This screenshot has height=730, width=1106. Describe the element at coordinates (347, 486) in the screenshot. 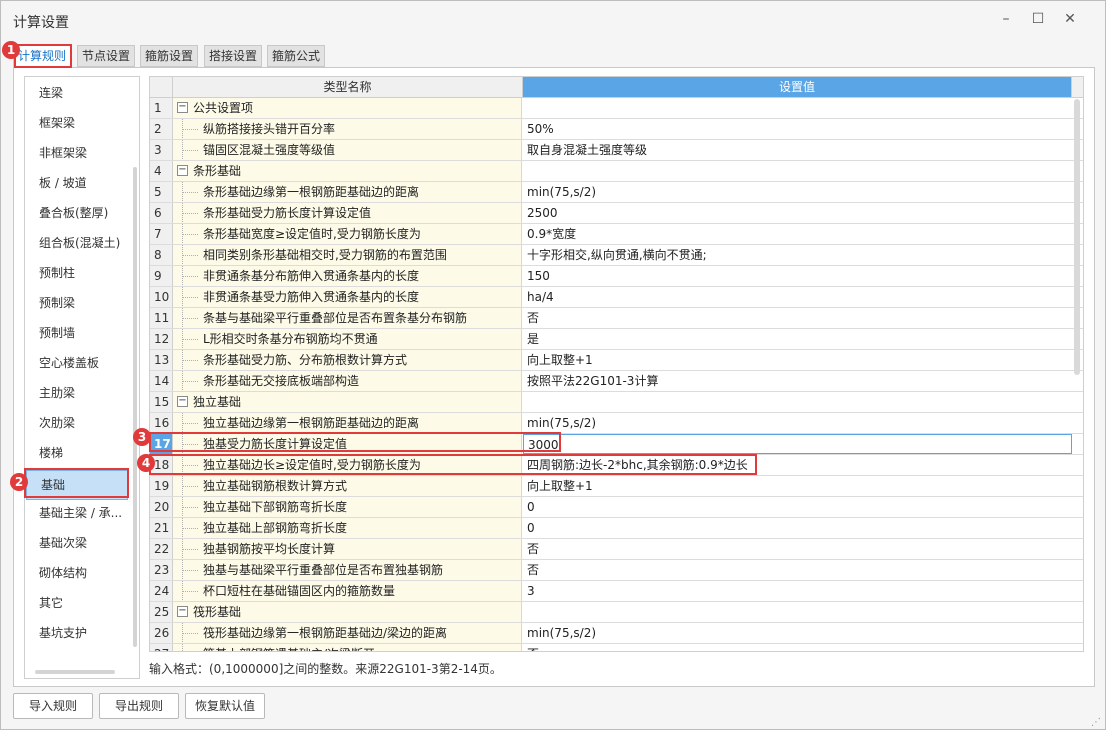

I see `setting-name-cell: 独立基础钢筋根数计算方式` at that location.